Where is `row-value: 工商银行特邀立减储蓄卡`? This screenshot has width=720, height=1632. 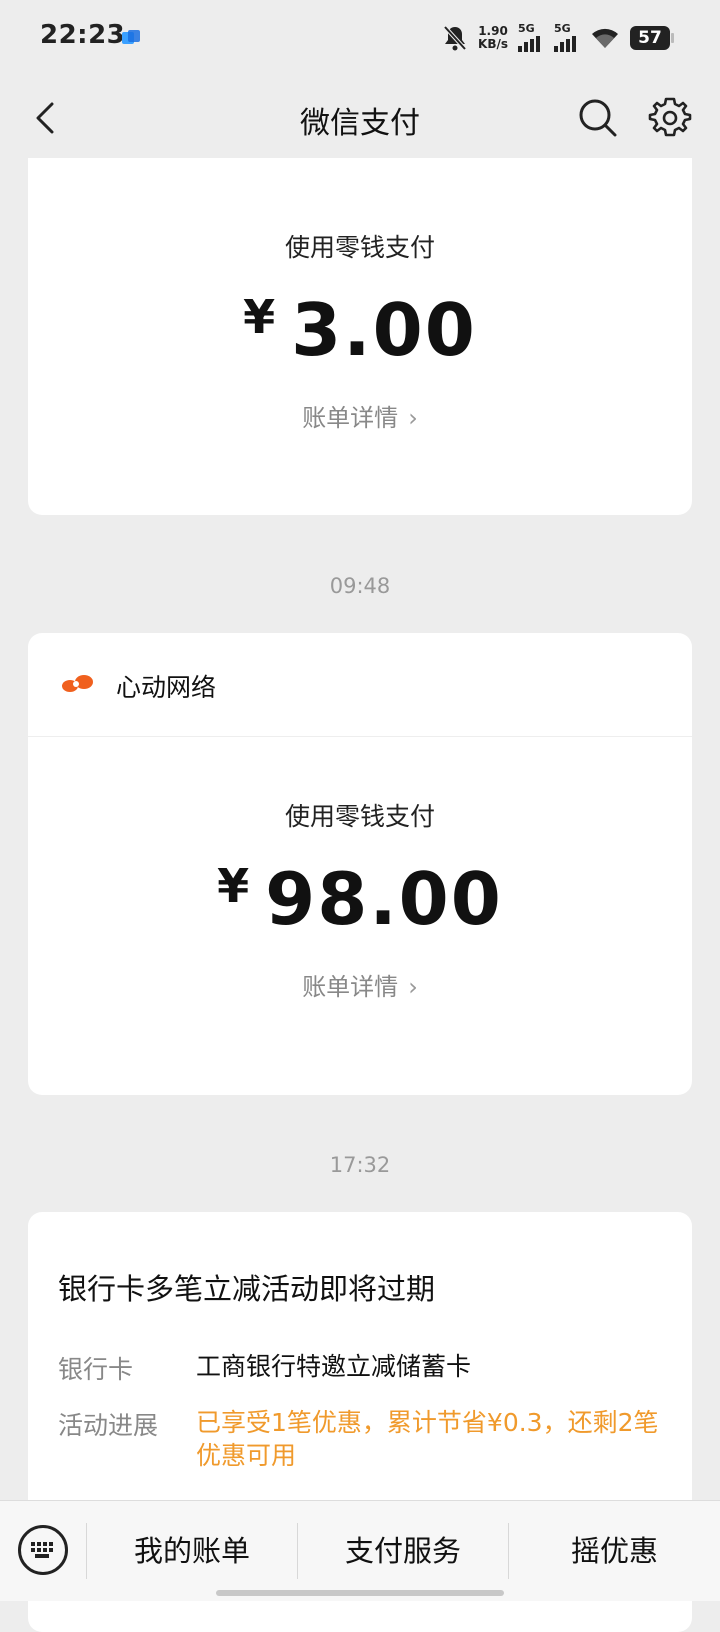
row-value: 工商银行特邀立减储蓄卡 is located at coordinates (334, 1366).